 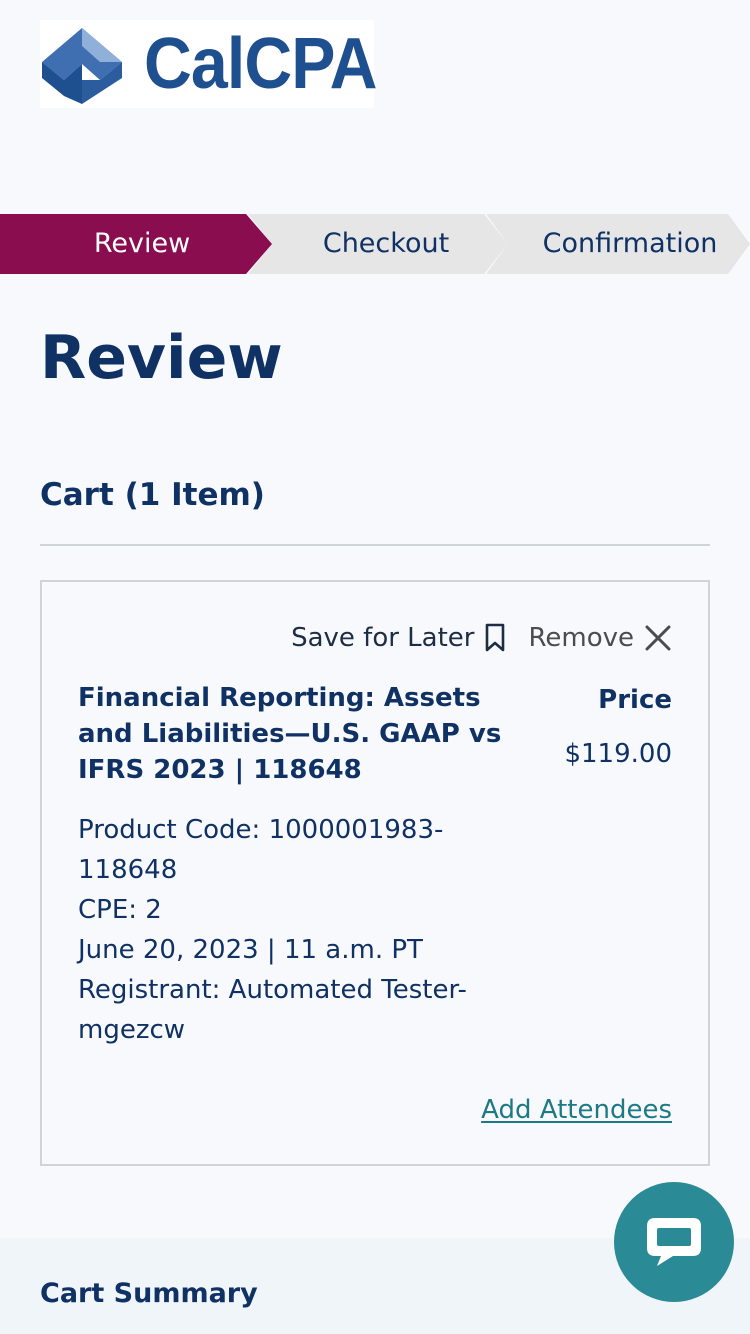 What do you see at coordinates (161, 358) in the screenshot?
I see `page-title: Review` at bounding box center [161, 358].